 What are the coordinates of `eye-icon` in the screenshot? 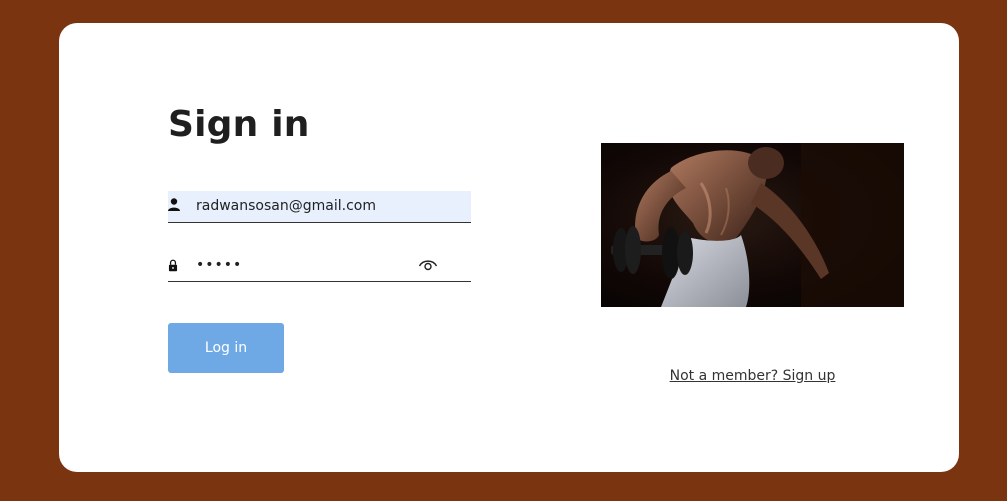 It's located at (428, 265).